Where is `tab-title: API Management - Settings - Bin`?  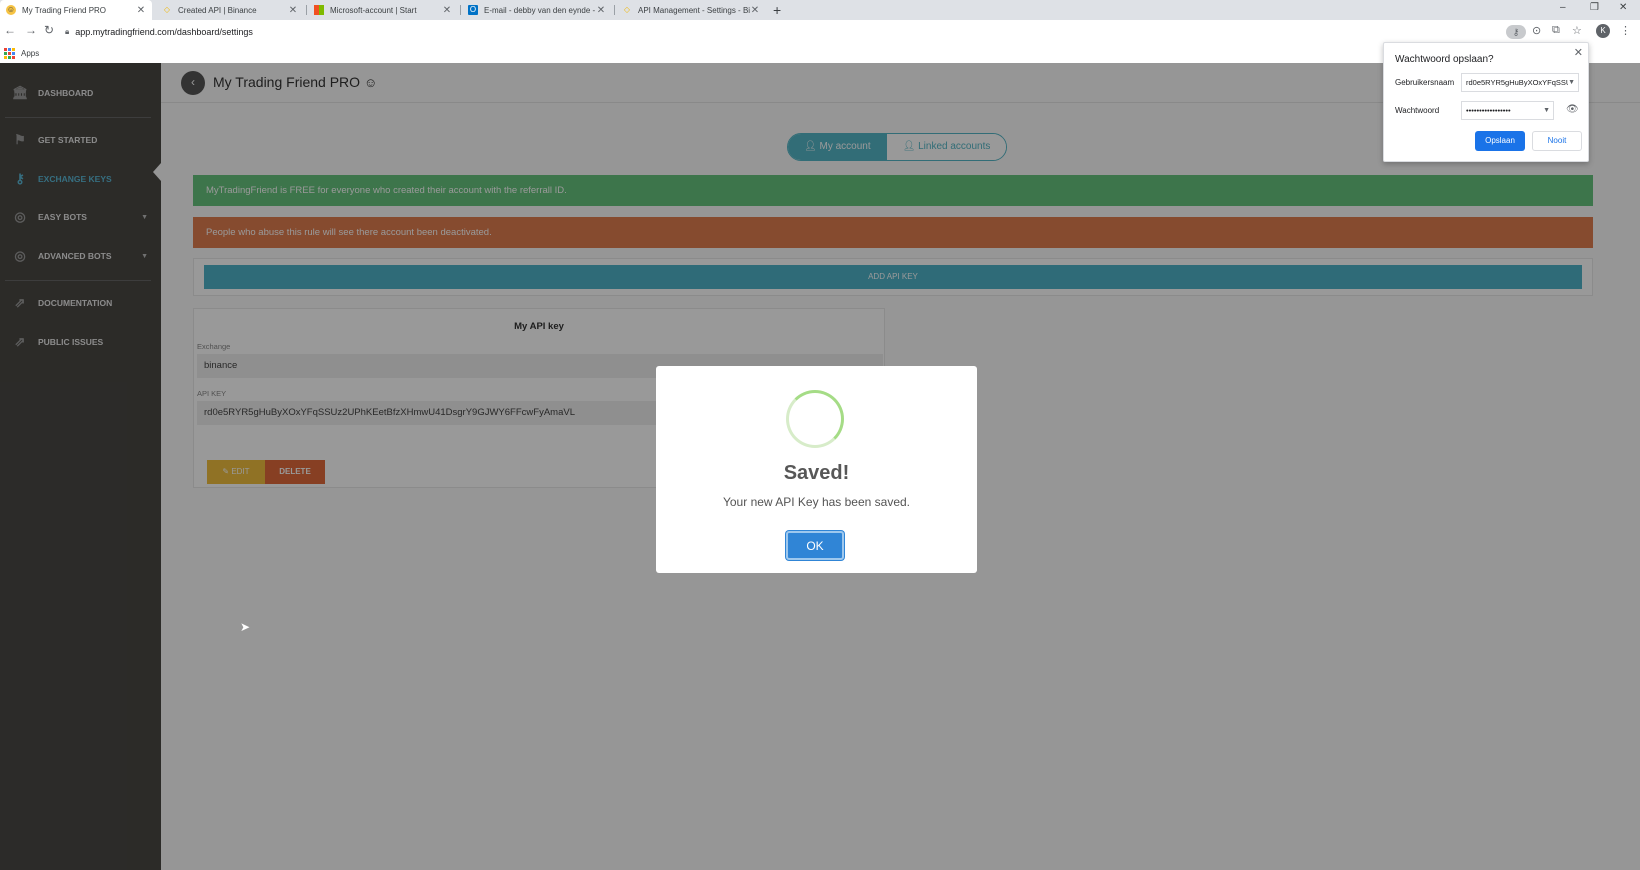
tab-title: API Management - Settings - Bin is located at coordinates (694, 10).